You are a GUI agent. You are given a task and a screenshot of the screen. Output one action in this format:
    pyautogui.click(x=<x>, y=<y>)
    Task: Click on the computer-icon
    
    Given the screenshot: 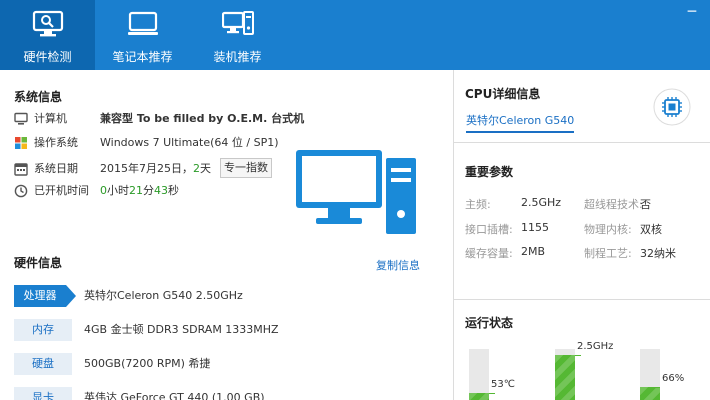 What is the action you would take?
    pyautogui.click(x=21, y=118)
    